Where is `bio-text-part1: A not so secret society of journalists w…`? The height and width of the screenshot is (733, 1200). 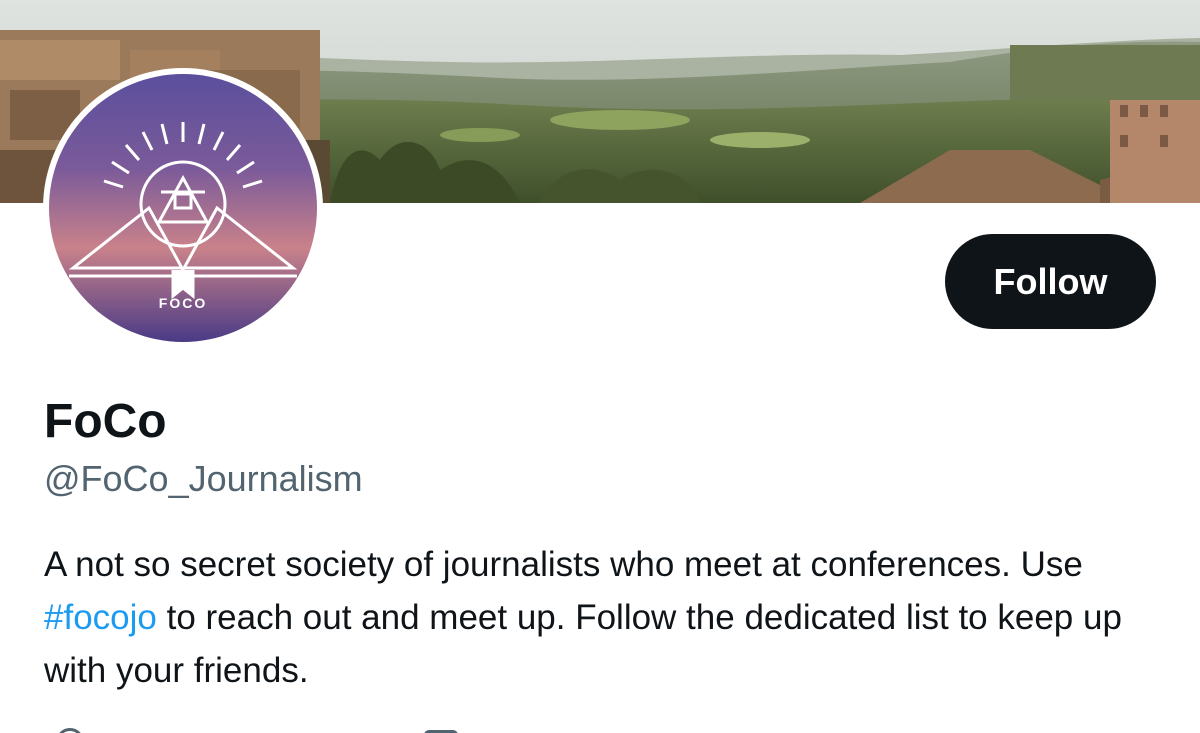
bio-text-part1: A not so secret society of journalists w… is located at coordinates (563, 564).